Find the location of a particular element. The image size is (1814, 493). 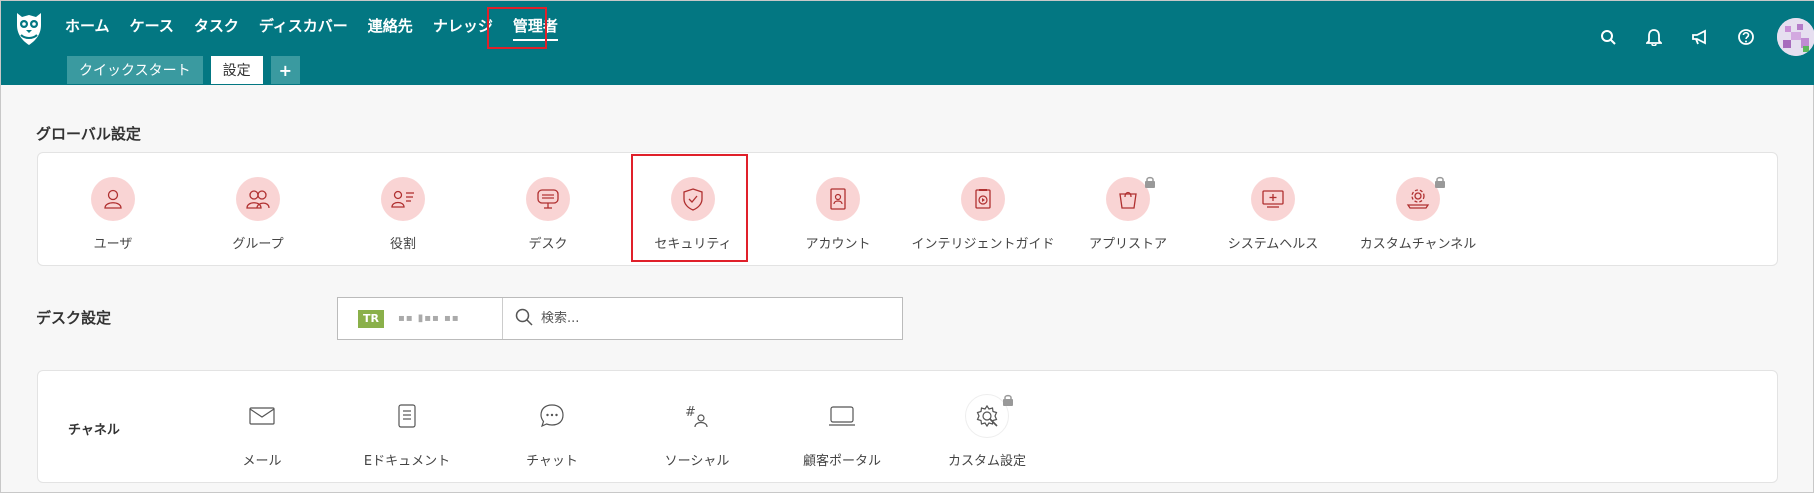

channel-item-edocument: Eドキュメント is located at coordinates (407, 431).